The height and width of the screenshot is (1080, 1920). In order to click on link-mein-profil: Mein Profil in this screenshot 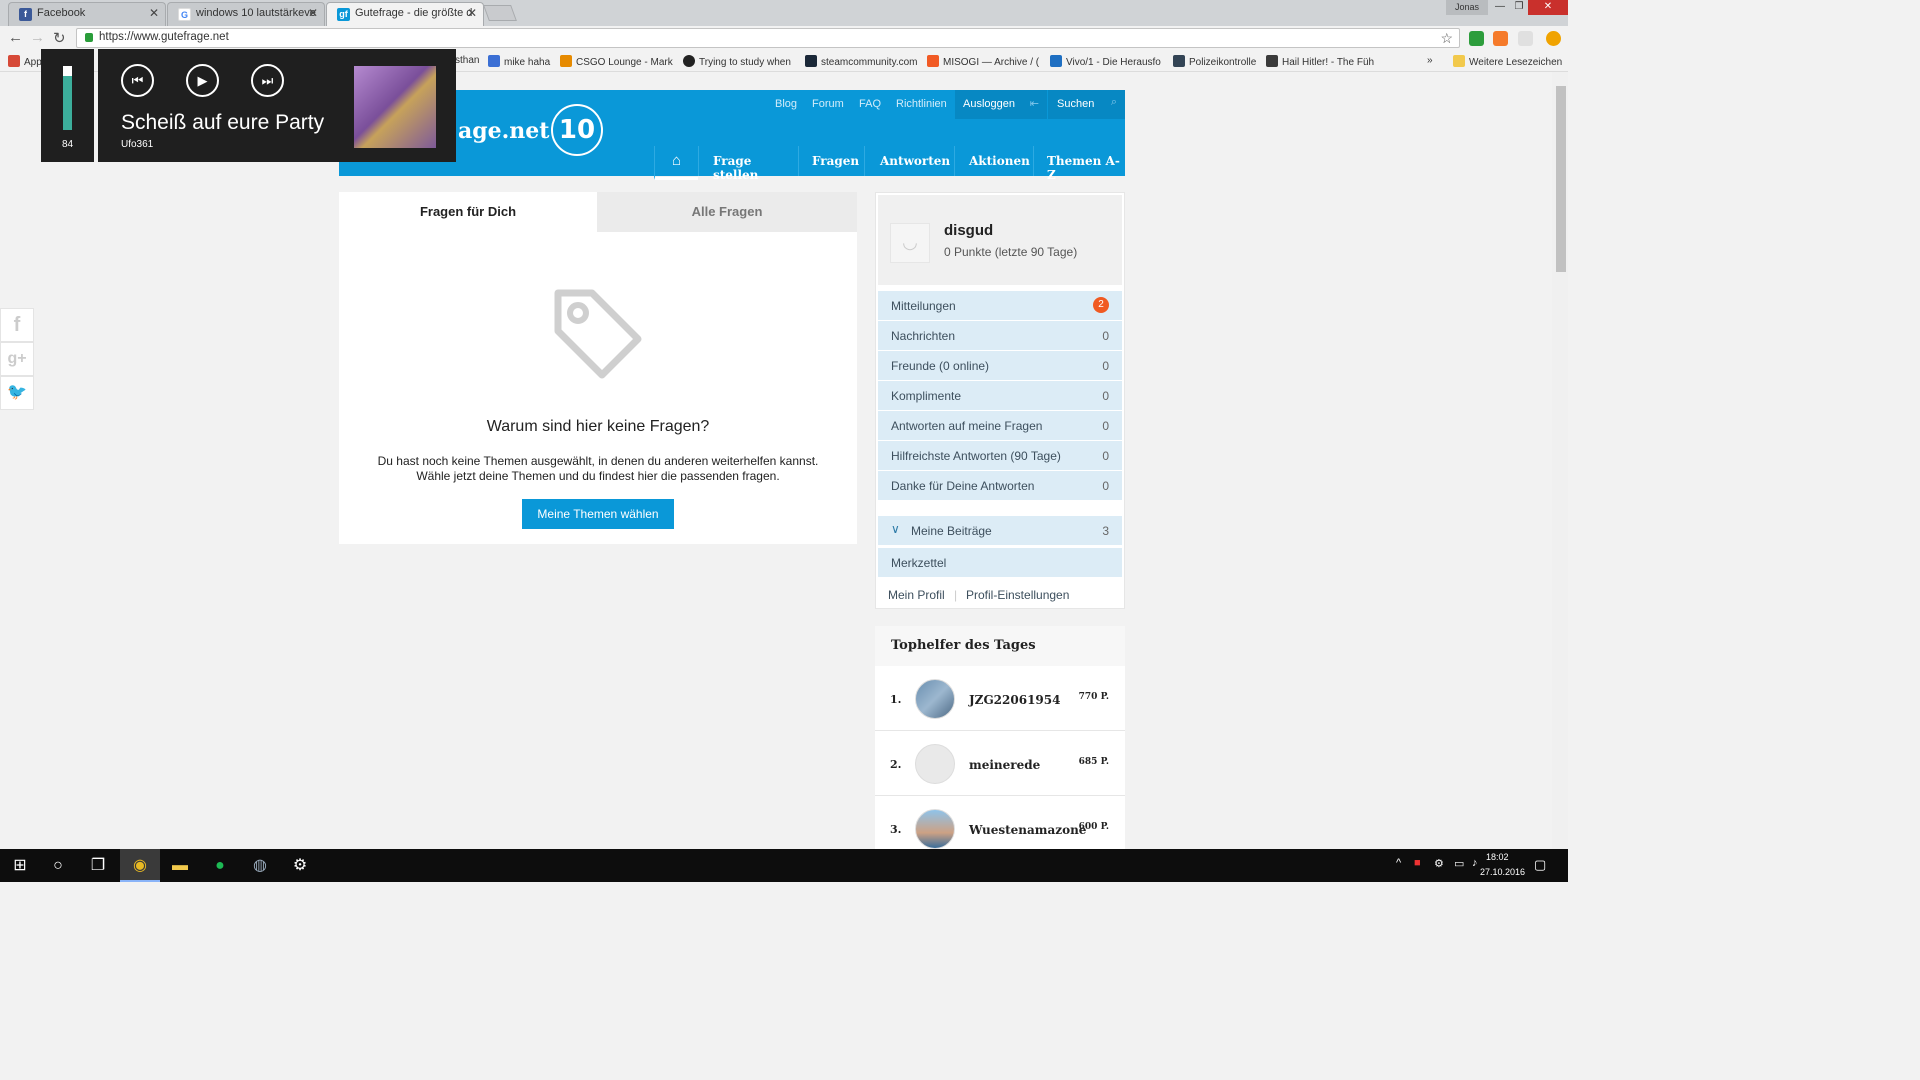, I will do `click(916, 595)`.